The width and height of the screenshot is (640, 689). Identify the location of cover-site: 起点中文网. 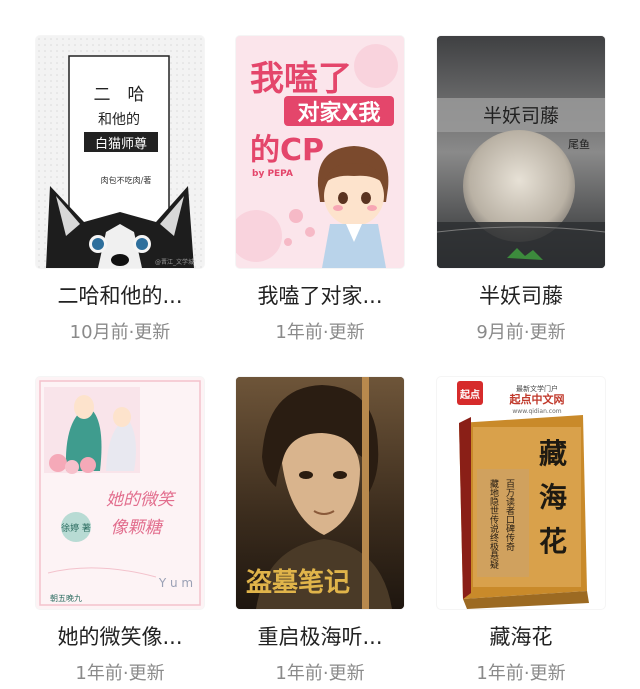
(537, 399).